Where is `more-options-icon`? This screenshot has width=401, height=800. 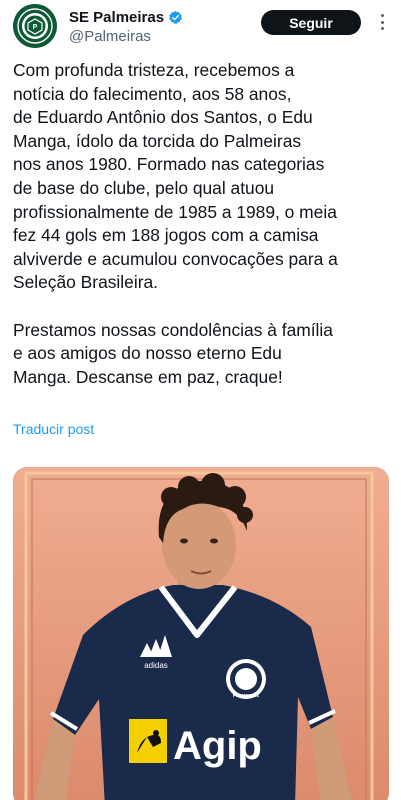
more-options-icon is located at coordinates (382, 22).